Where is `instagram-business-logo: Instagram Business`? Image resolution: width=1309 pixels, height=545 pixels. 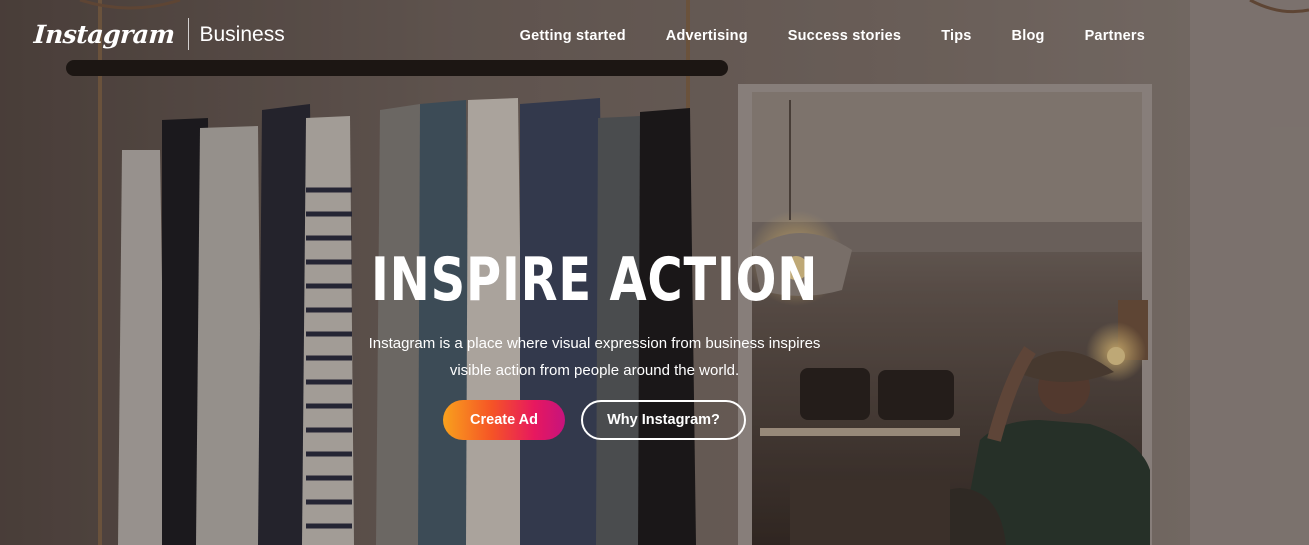 instagram-business-logo: Instagram Business is located at coordinates (158, 34).